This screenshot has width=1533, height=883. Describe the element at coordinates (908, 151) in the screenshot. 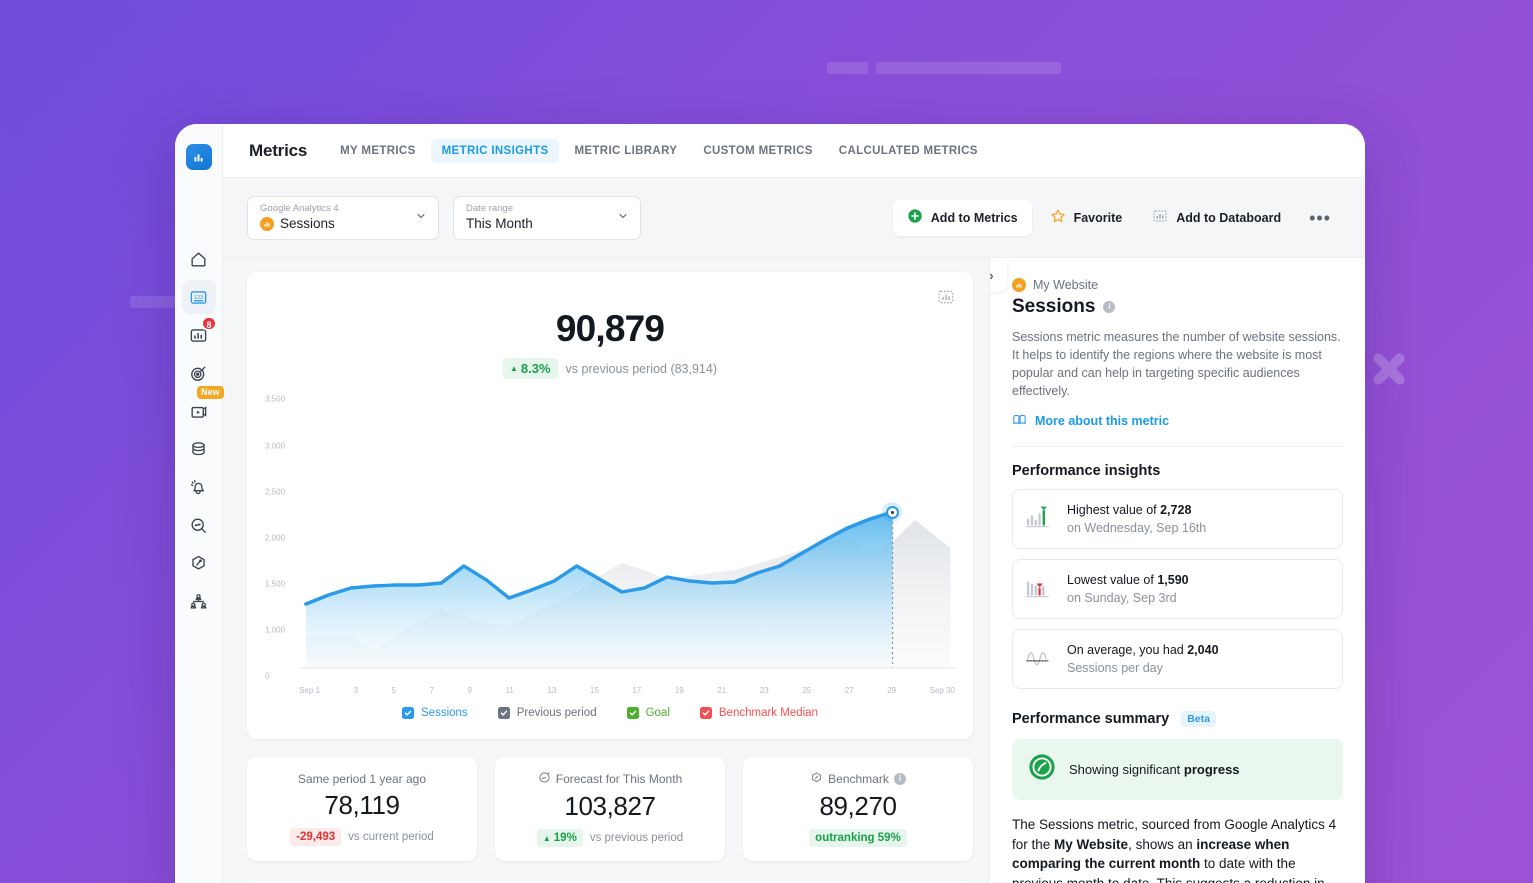

I see `tab-calculated-metrics: CALCULATED METRICS` at that location.